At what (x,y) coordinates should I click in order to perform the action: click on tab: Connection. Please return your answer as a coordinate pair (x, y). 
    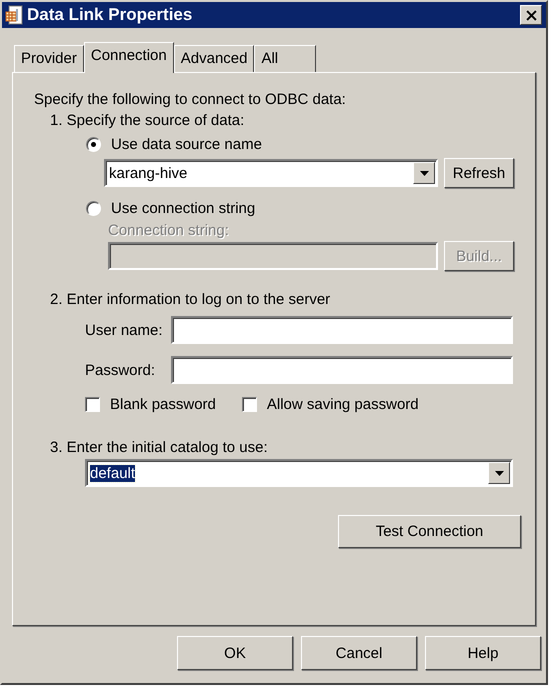
    Looking at the image, I should click on (129, 57).